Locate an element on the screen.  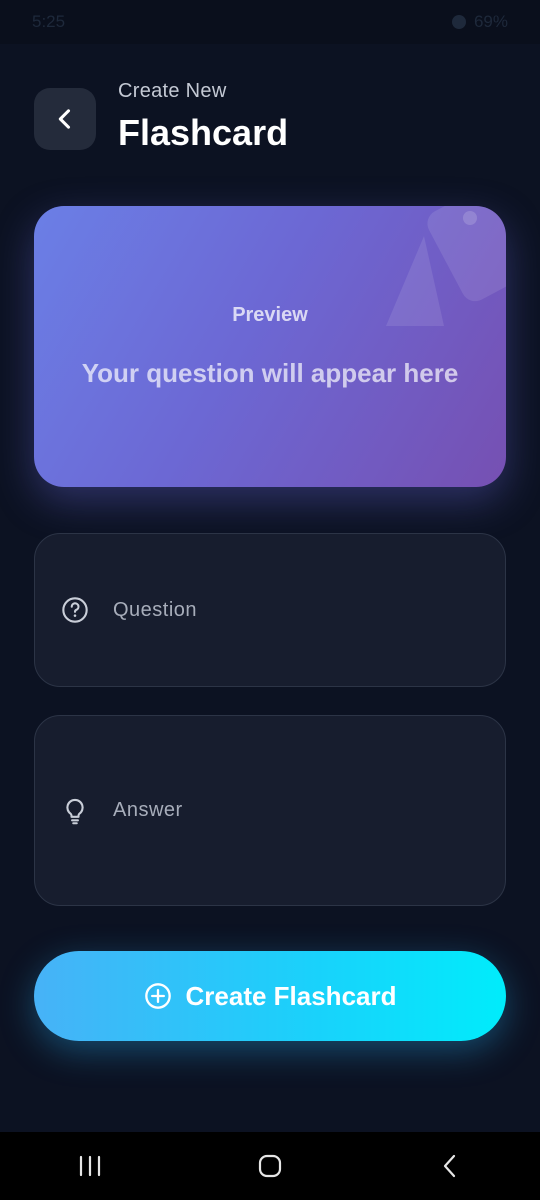
create-flashcard-label: Create Flashcard is located at coordinates (291, 995).